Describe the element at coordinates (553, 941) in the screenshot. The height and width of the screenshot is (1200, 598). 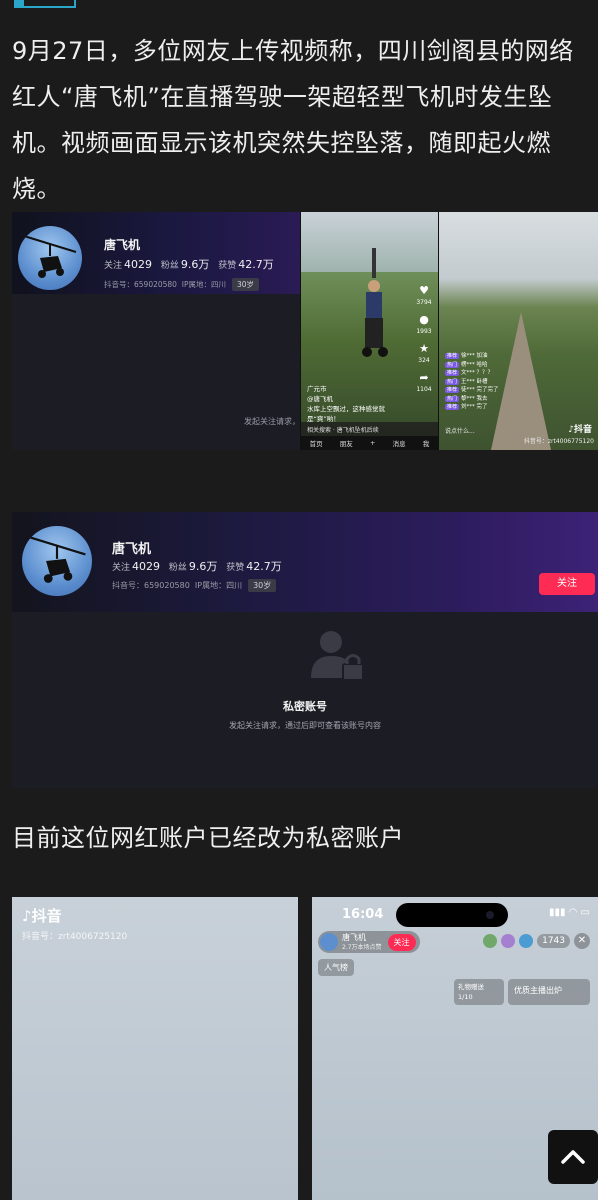
I see `viewer-count: 1743` at that location.